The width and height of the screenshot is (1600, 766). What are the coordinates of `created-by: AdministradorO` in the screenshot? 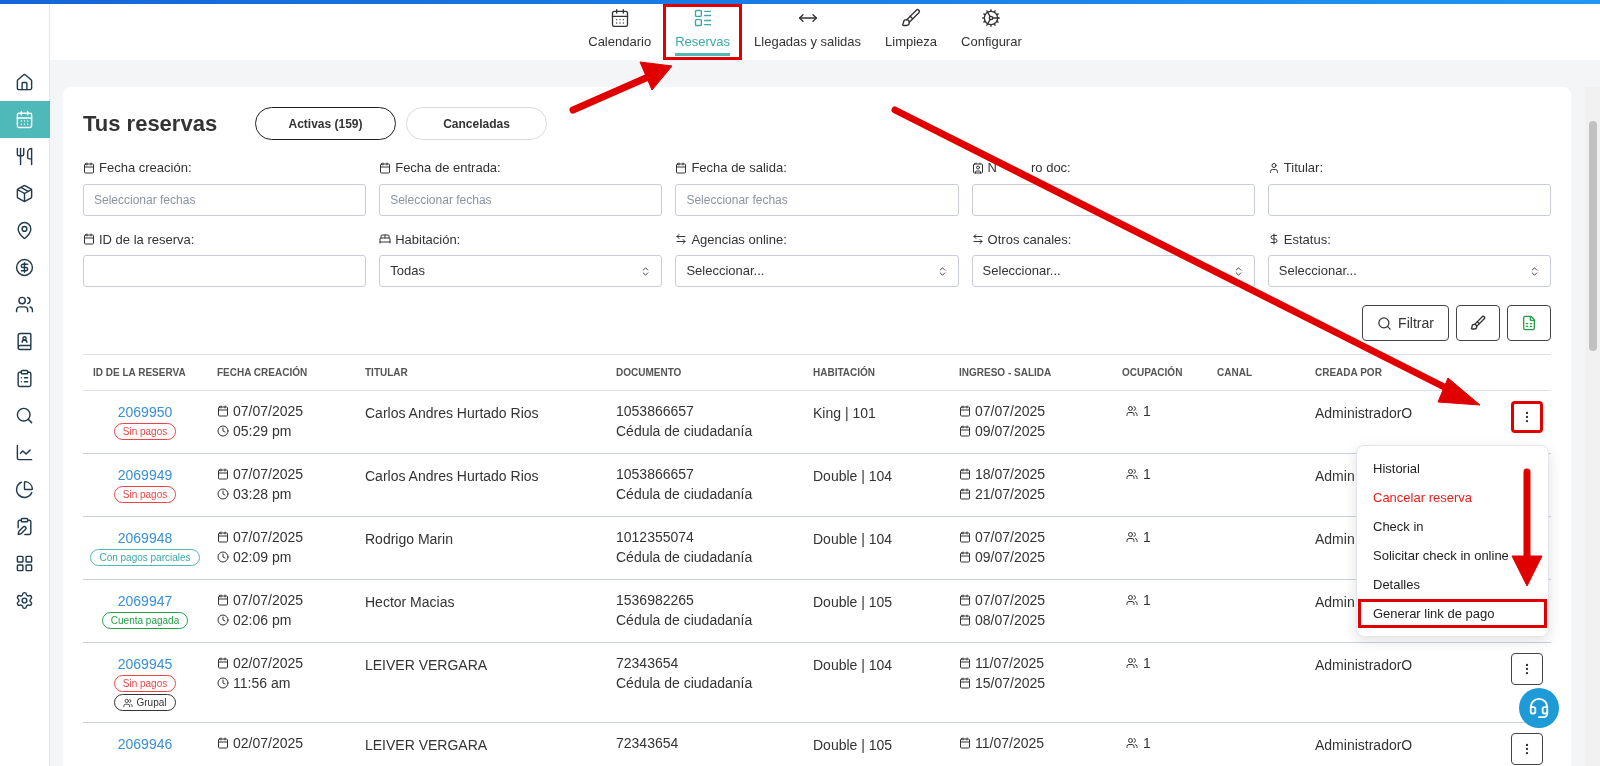 It's located at (1364, 665).